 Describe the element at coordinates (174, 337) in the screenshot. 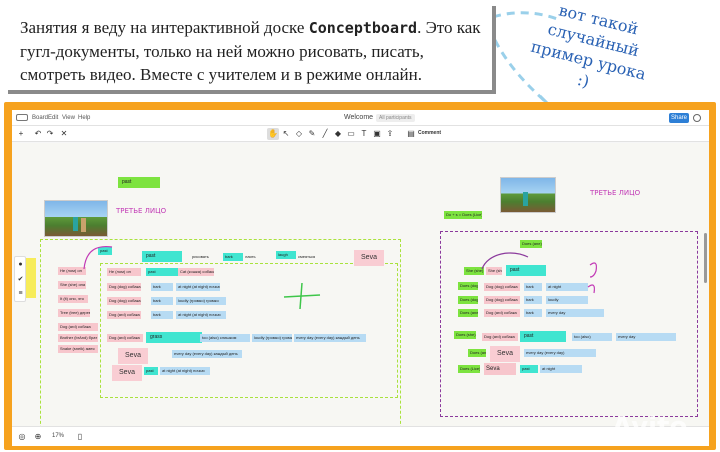

I see `mid-row5-chip2: grass` at that location.